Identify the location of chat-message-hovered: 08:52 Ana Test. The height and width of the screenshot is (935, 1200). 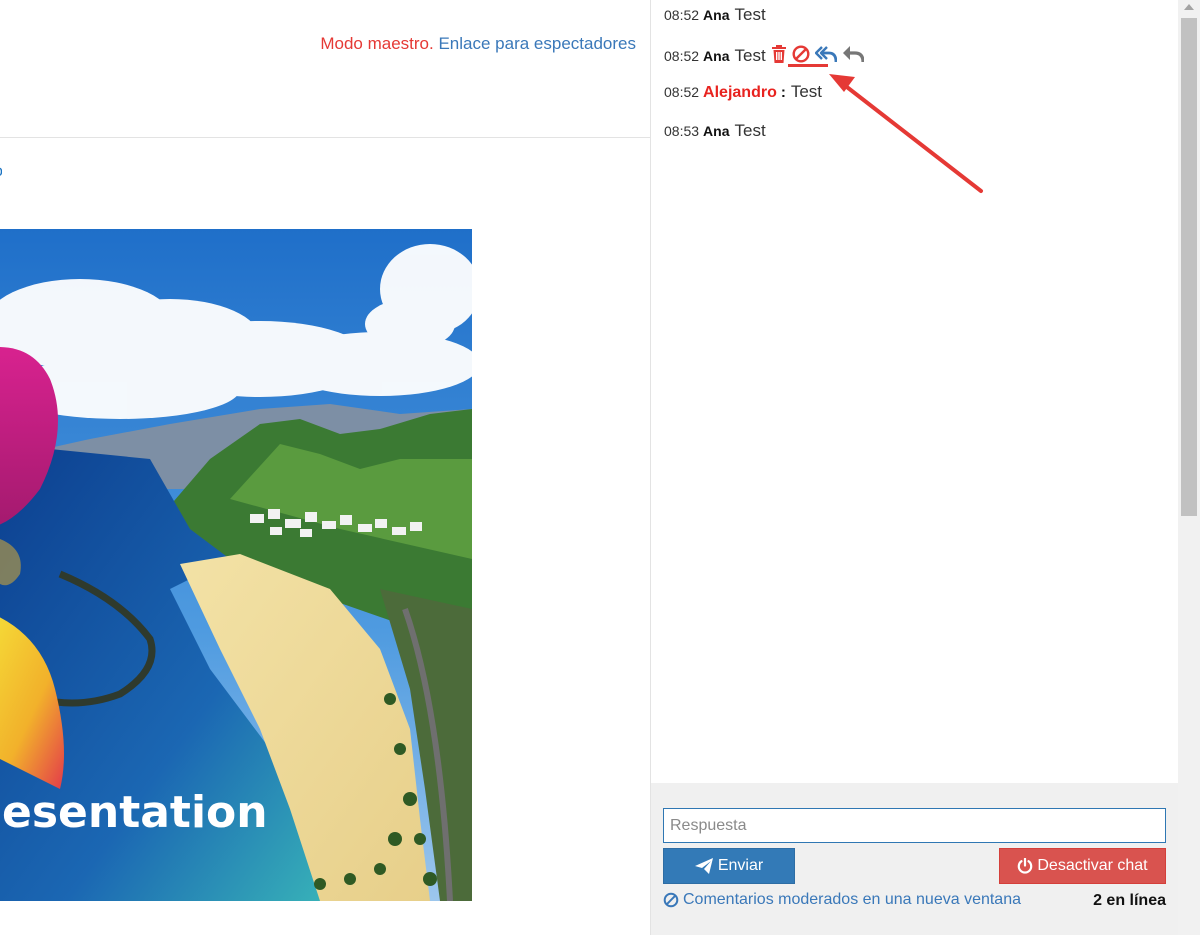
(766, 54).